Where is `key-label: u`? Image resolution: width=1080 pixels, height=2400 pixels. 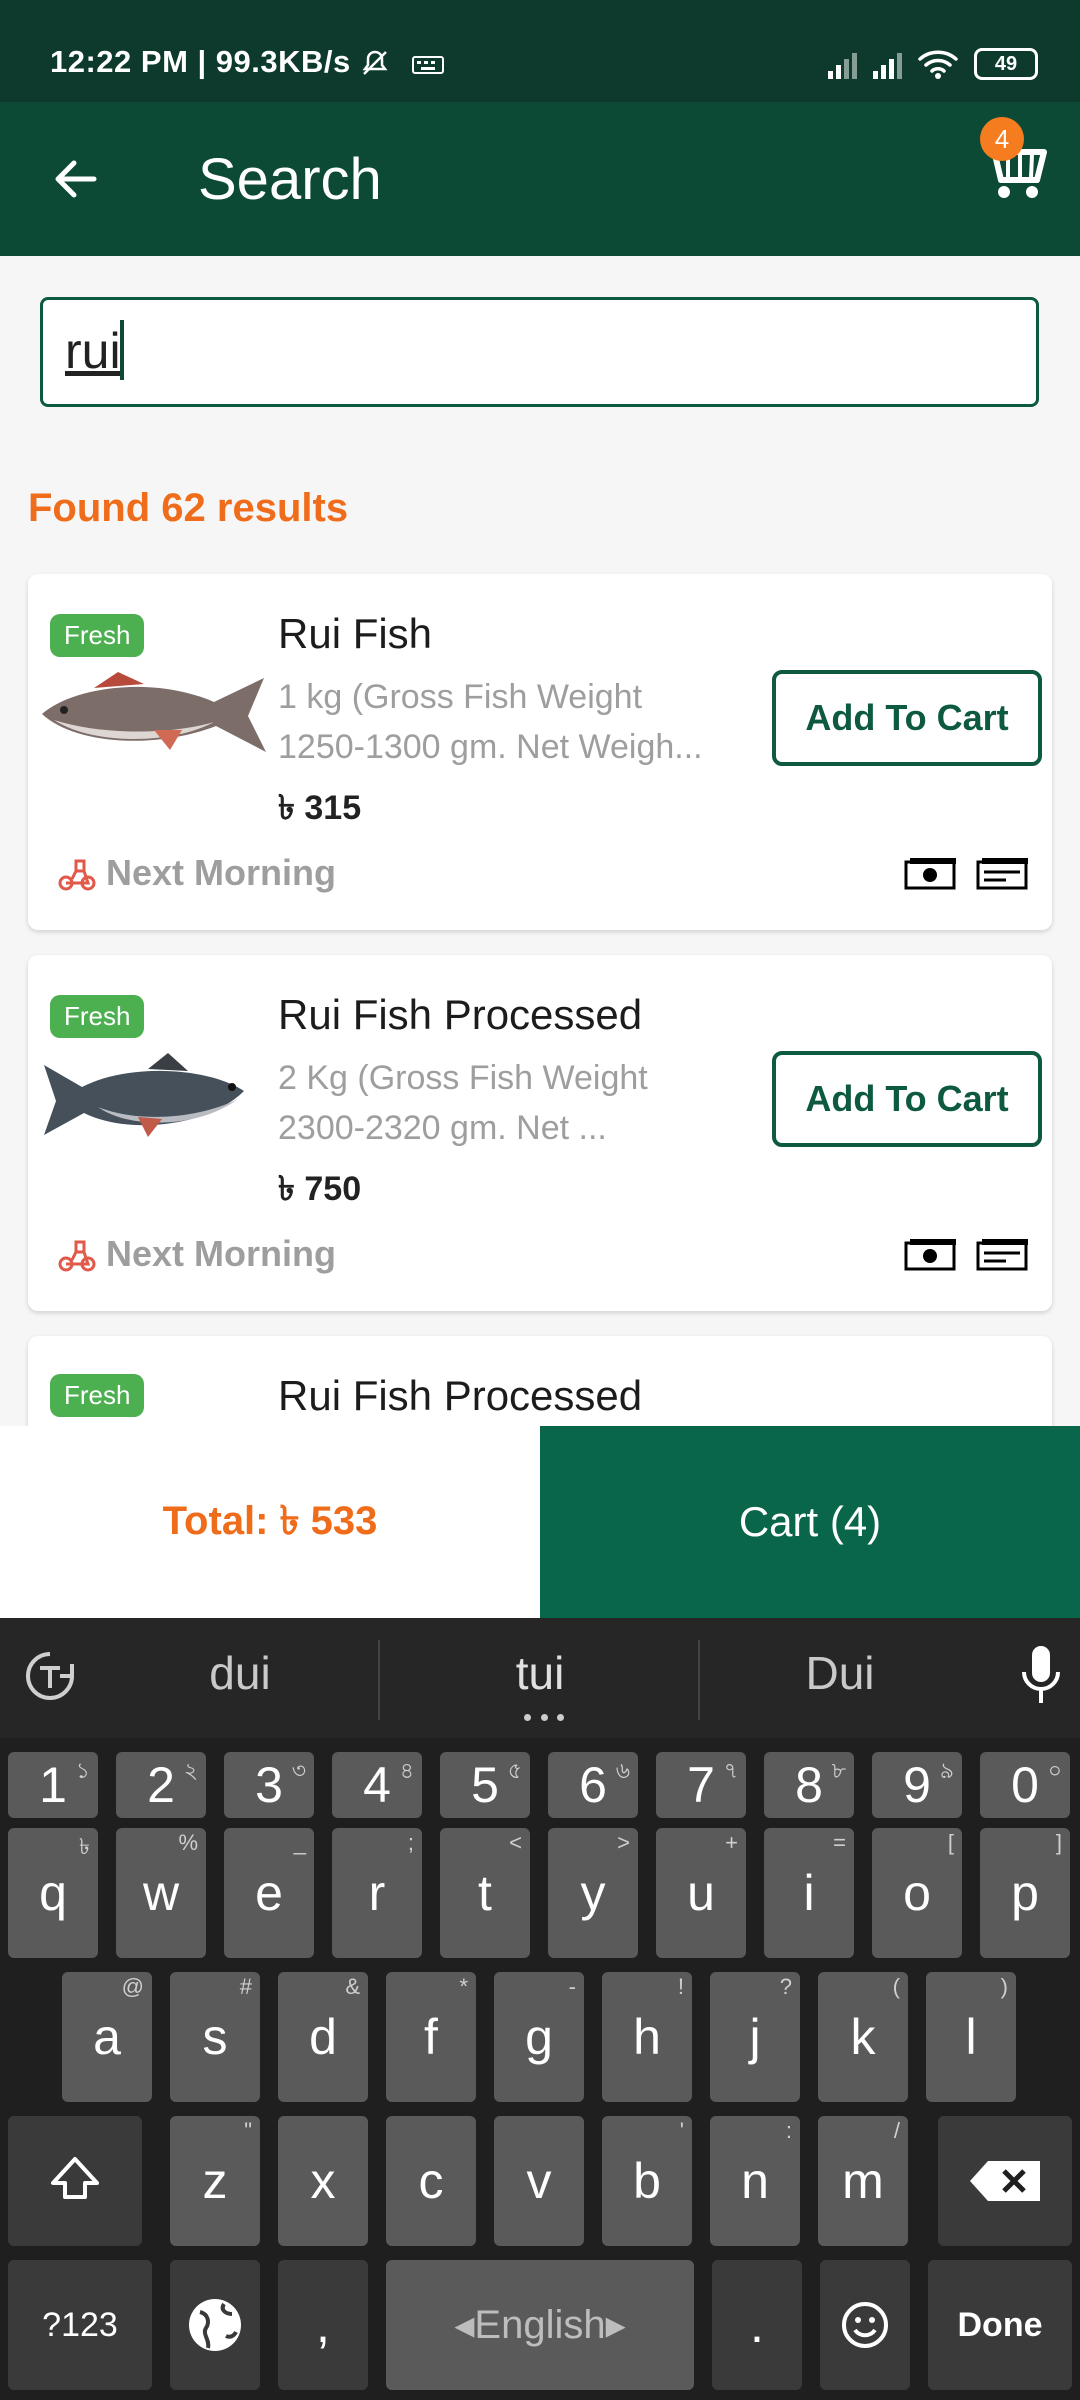
key-label: u is located at coordinates (701, 1893).